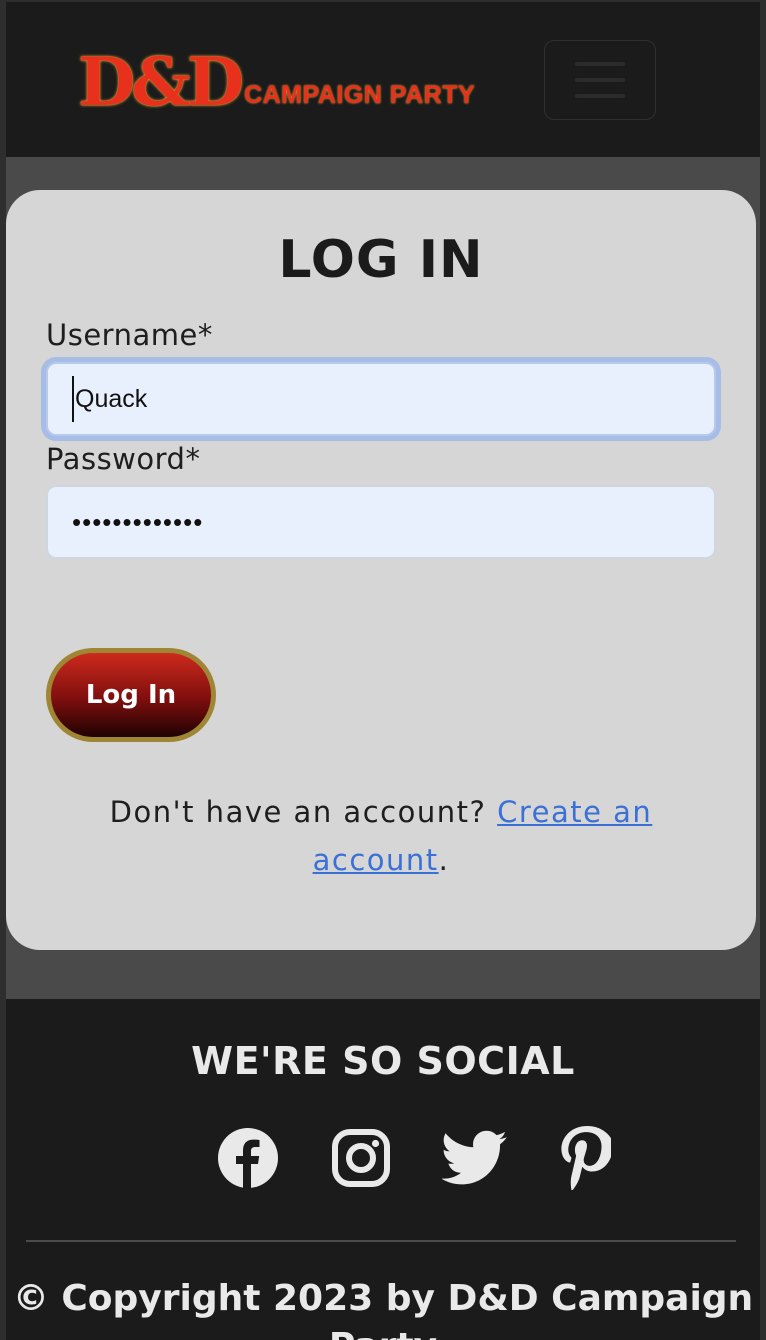 Image resolution: width=766 pixels, height=1340 pixels. I want to click on twitter-icon, so click(474, 1157).